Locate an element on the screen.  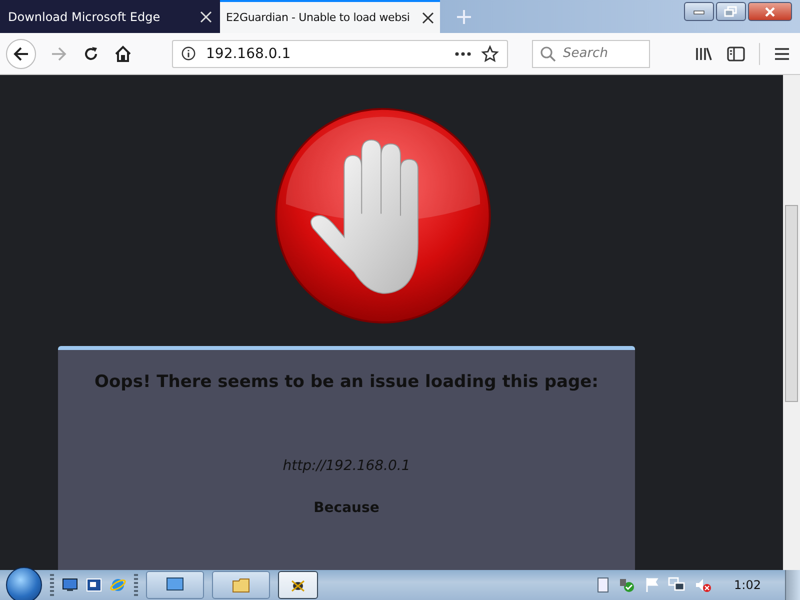
restore-icon is located at coordinates (731, 12).